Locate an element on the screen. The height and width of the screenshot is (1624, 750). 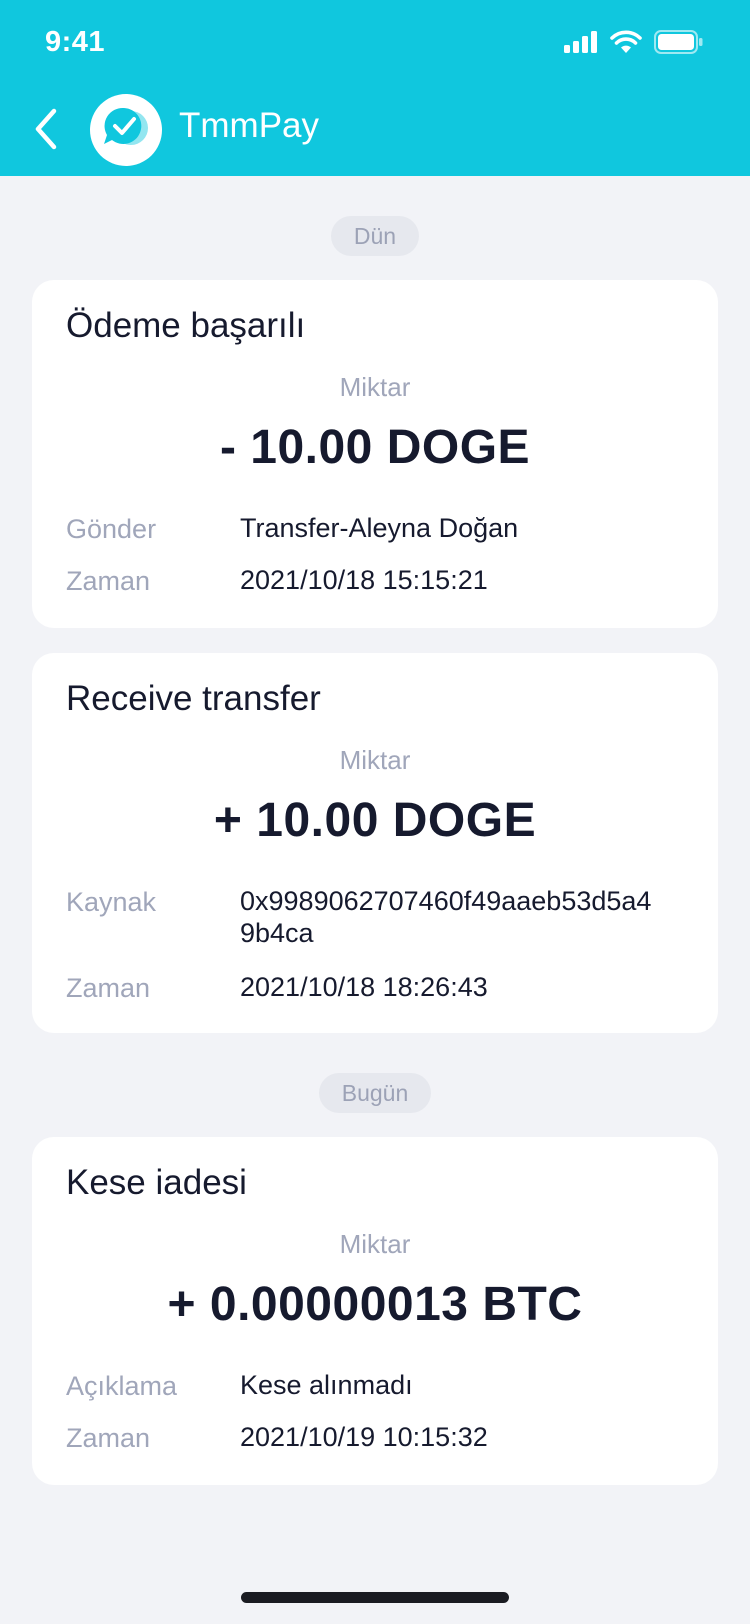
transaction-title: Ödeme başarılı is located at coordinates (186, 325).